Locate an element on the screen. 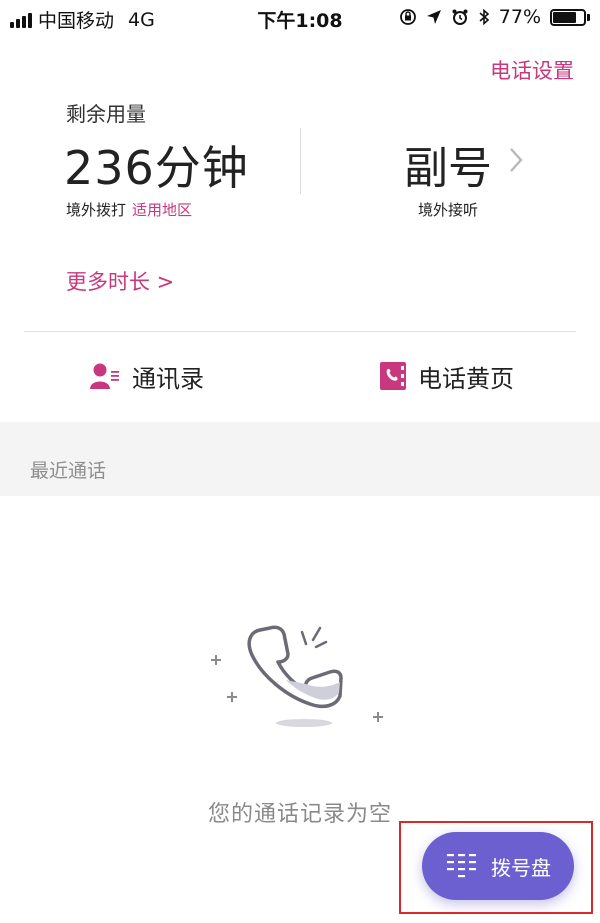 The height and width of the screenshot is (923, 600). contacts-icon is located at coordinates (104, 376).